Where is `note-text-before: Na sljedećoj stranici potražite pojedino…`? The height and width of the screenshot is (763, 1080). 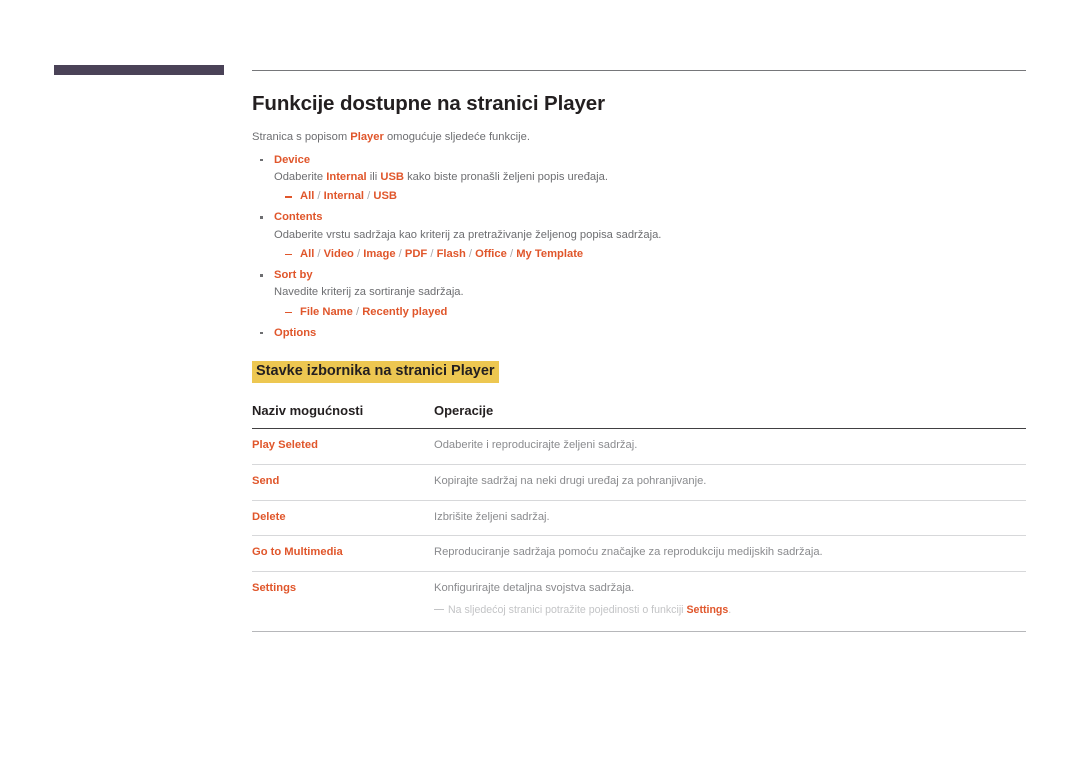 note-text-before: Na sljedećoj stranici potražite pojedino… is located at coordinates (567, 609).